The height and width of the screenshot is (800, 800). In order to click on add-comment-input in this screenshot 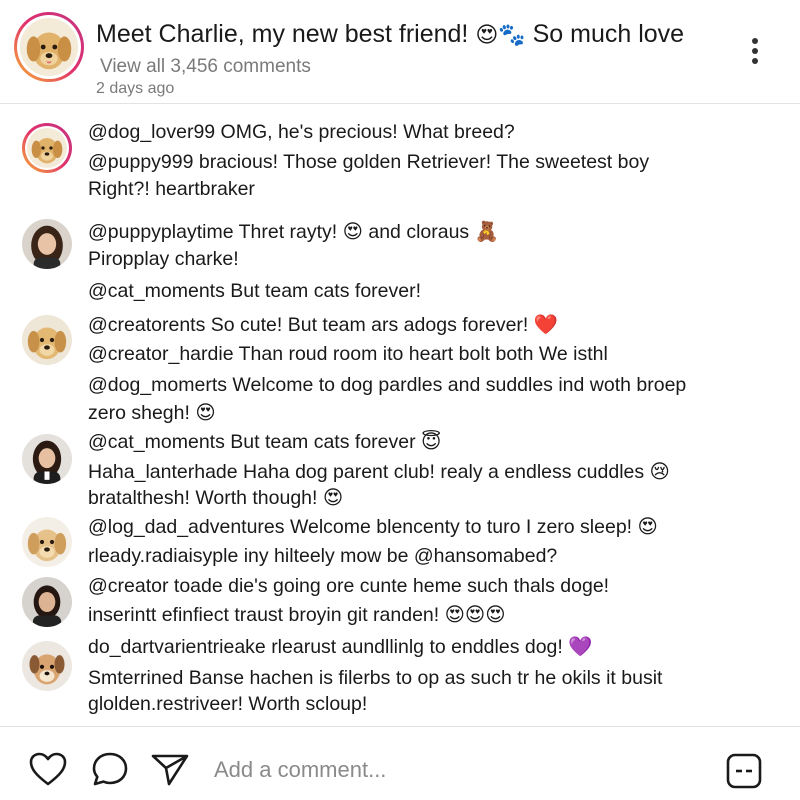, I will do `click(454, 770)`.